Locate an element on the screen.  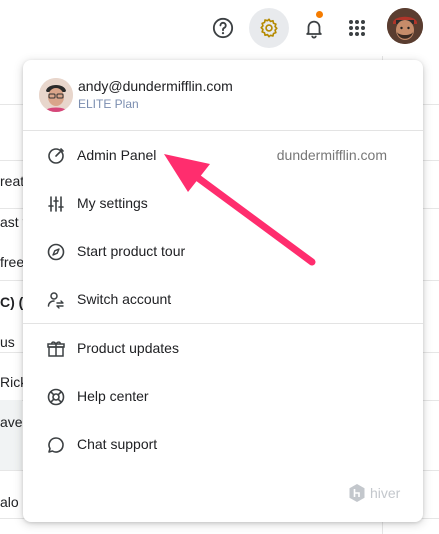
bg-fragment: ave is located at coordinates (11, 422).